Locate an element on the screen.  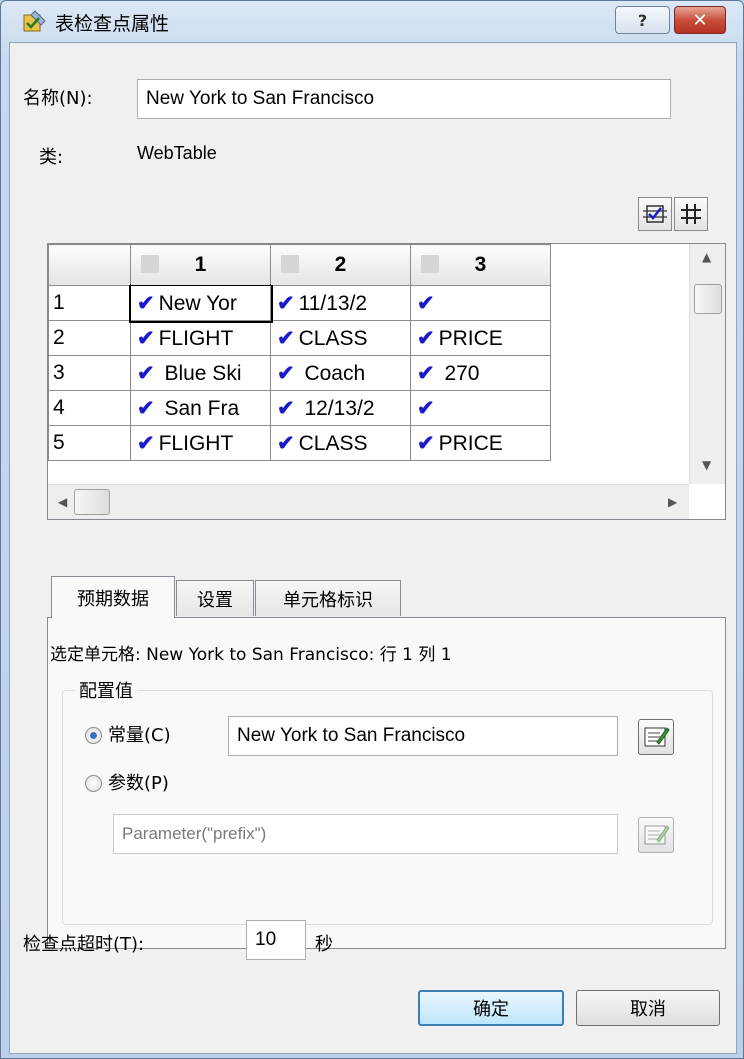
close-button: ✕ is located at coordinates (700, 20).